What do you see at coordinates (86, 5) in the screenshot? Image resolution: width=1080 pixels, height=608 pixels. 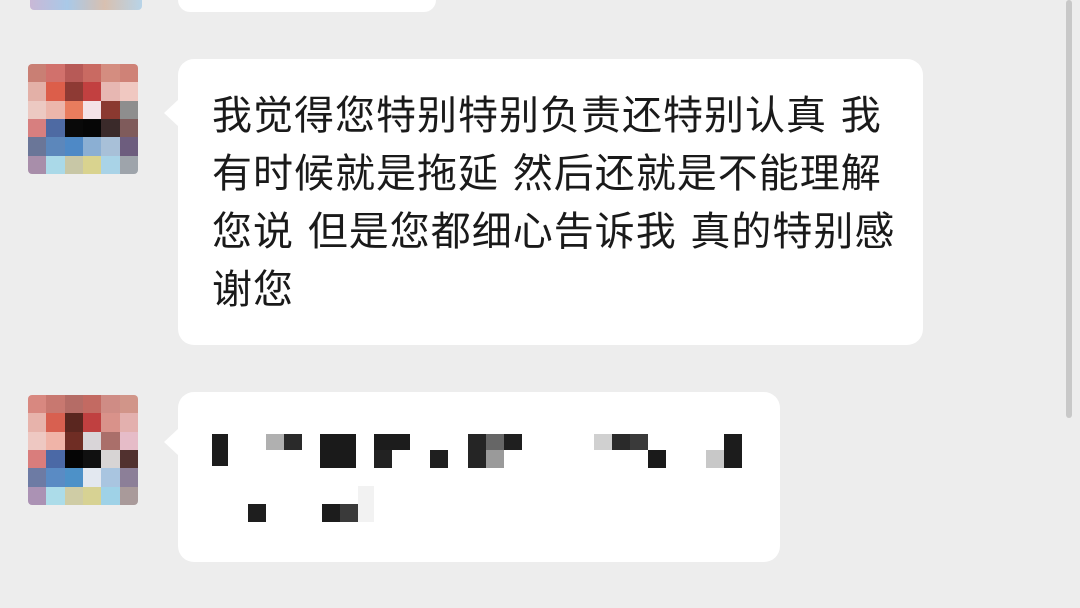 I see `previous-avatar` at bounding box center [86, 5].